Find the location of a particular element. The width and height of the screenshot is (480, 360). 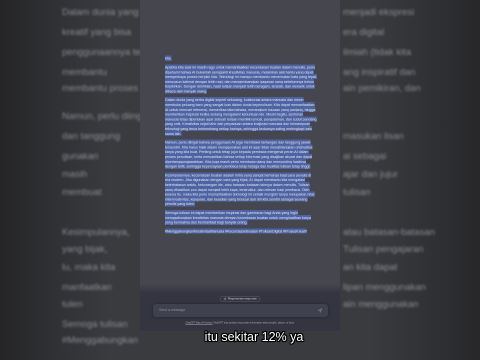

backdrop-text-line: ang inspiratif dan is located at coordinates (379, 72).